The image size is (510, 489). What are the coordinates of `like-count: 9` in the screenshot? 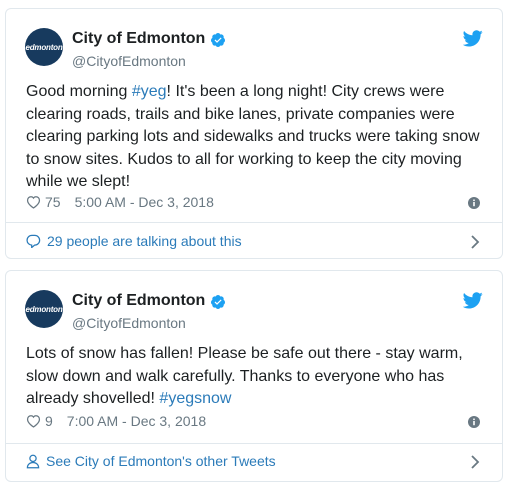 It's located at (49, 421).